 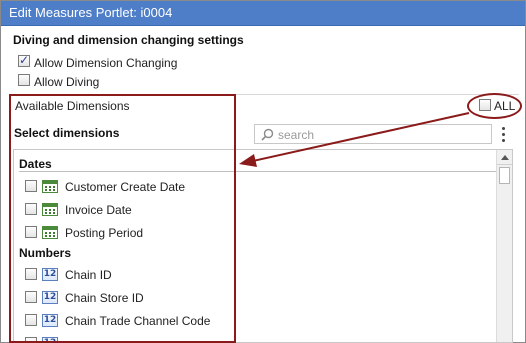 I want to click on dimension-search-input: search, so click(x=373, y=134).